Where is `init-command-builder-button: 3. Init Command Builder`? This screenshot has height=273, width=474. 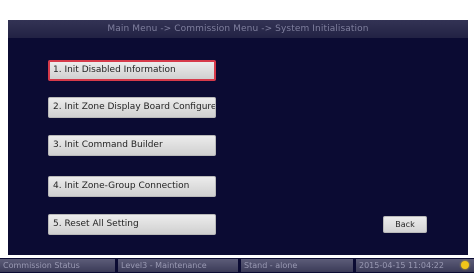
init-command-builder-button: 3. Init Command Builder is located at coordinates (132, 145).